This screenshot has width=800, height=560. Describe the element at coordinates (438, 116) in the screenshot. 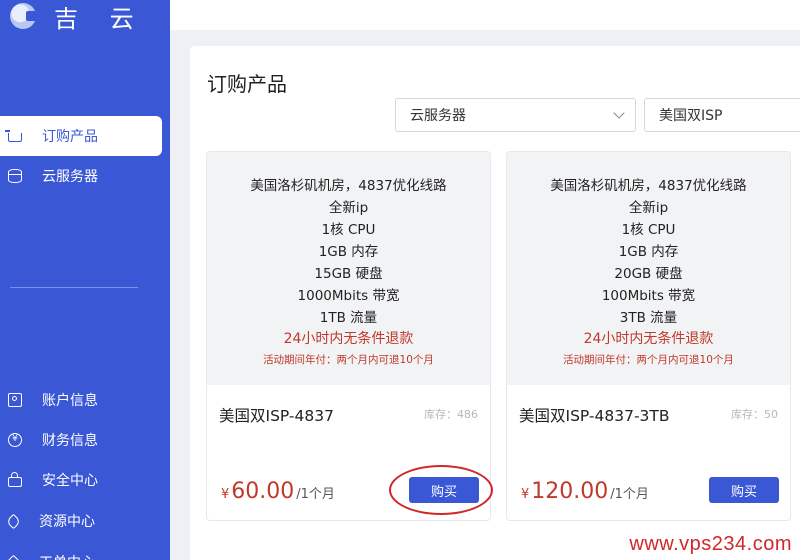

I see `category-select-value: 云服务器` at that location.